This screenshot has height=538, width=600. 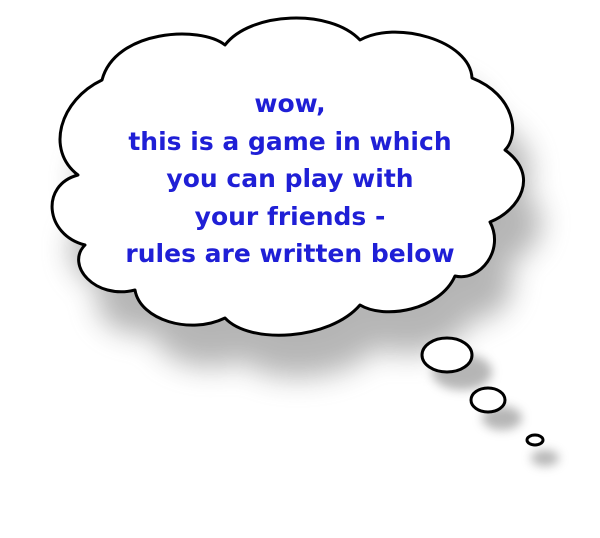 What do you see at coordinates (290, 216) in the screenshot?
I see `bubble-line-4: your friends -` at bounding box center [290, 216].